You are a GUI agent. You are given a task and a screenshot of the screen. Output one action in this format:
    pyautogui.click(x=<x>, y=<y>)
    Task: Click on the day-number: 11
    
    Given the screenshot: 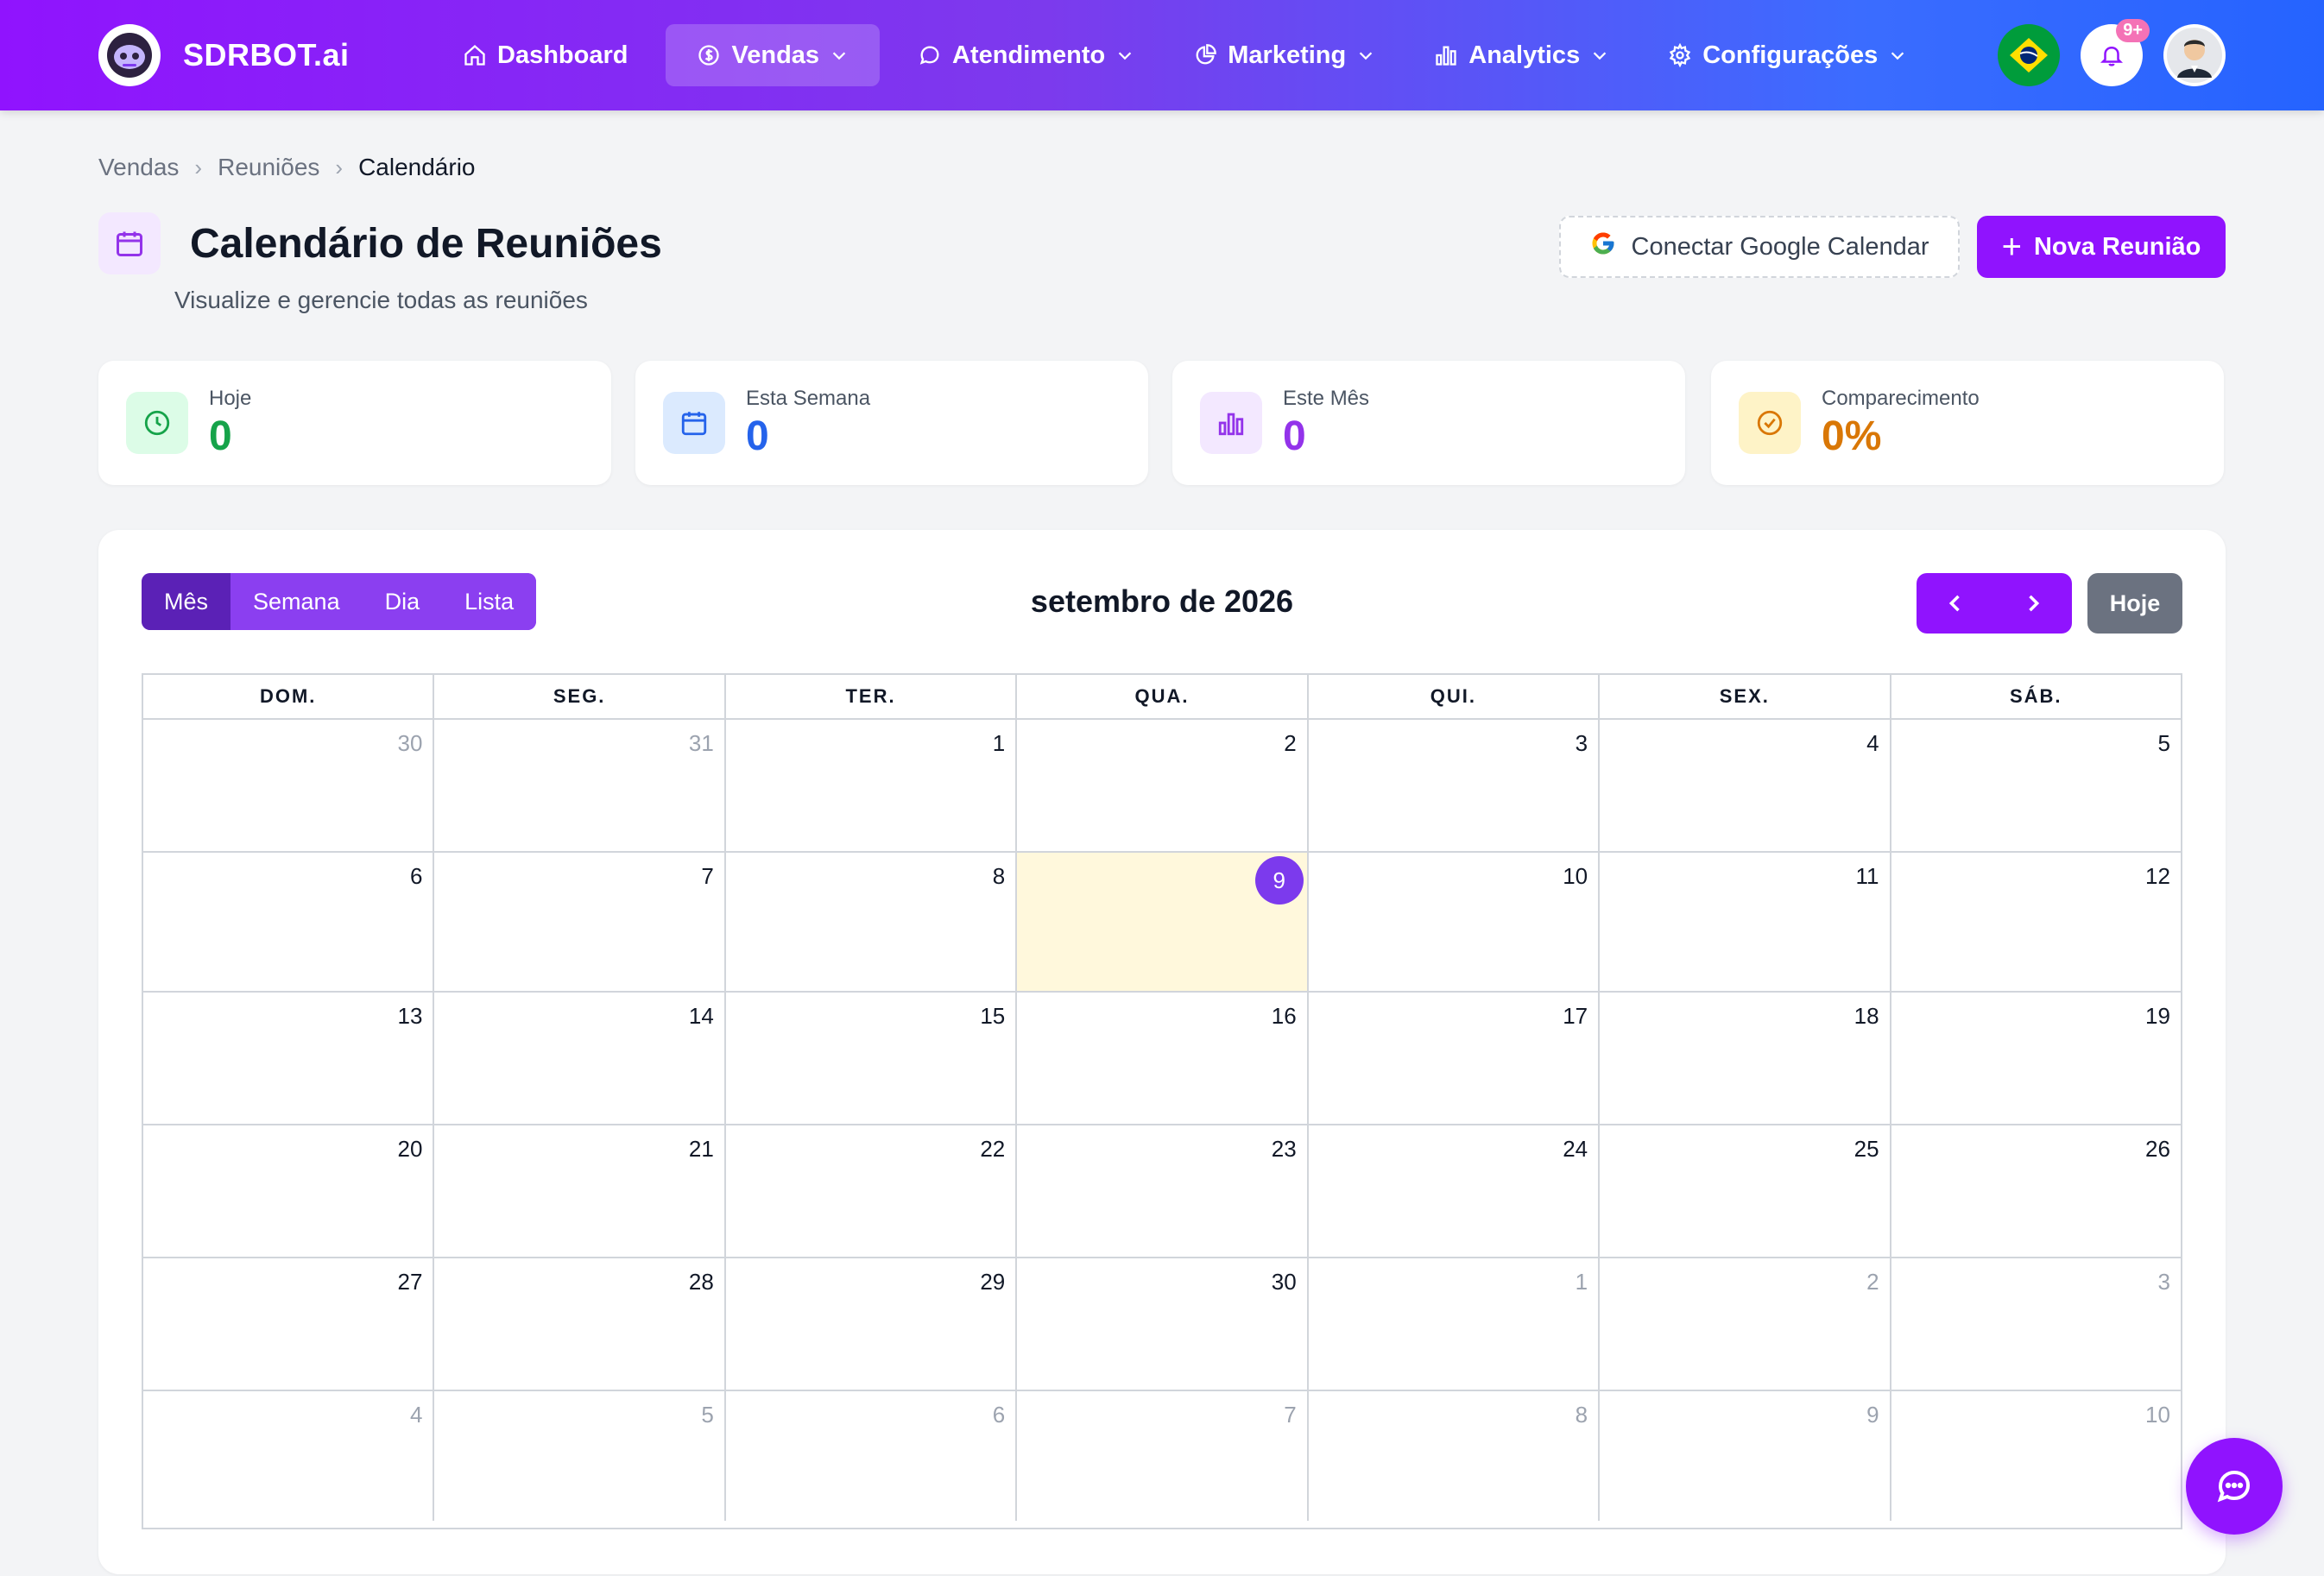 What is the action you would take?
    pyautogui.click(x=1868, y=876)
    